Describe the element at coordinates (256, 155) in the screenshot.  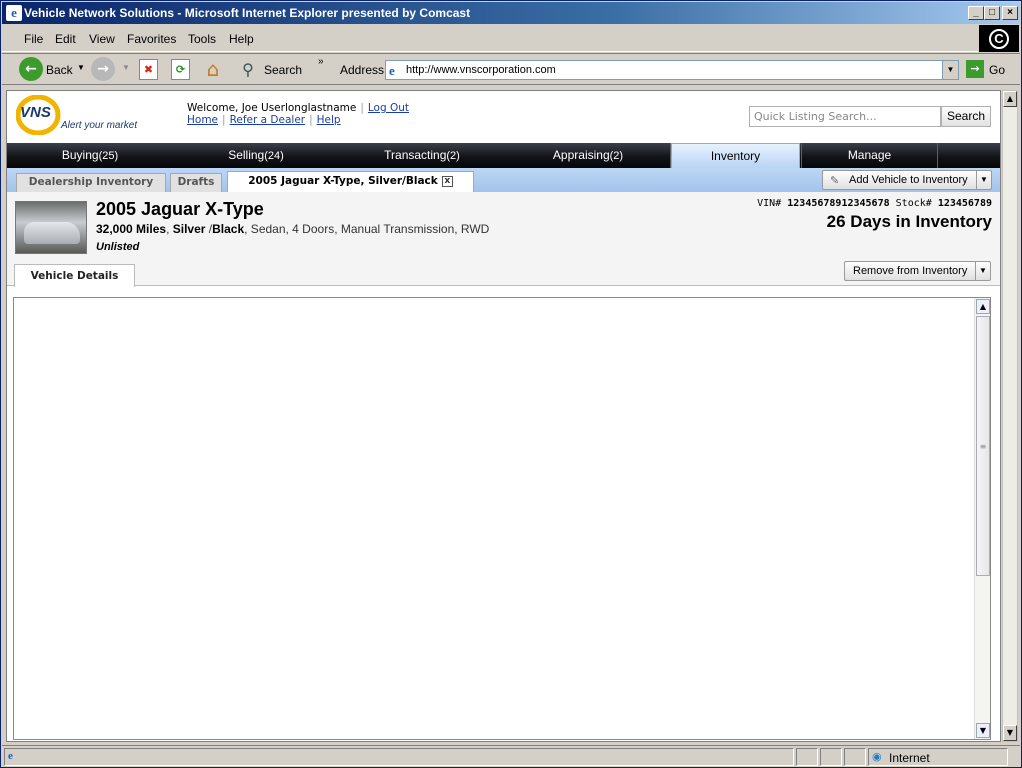
I see `tab-selling: Selling(24)` at that location.